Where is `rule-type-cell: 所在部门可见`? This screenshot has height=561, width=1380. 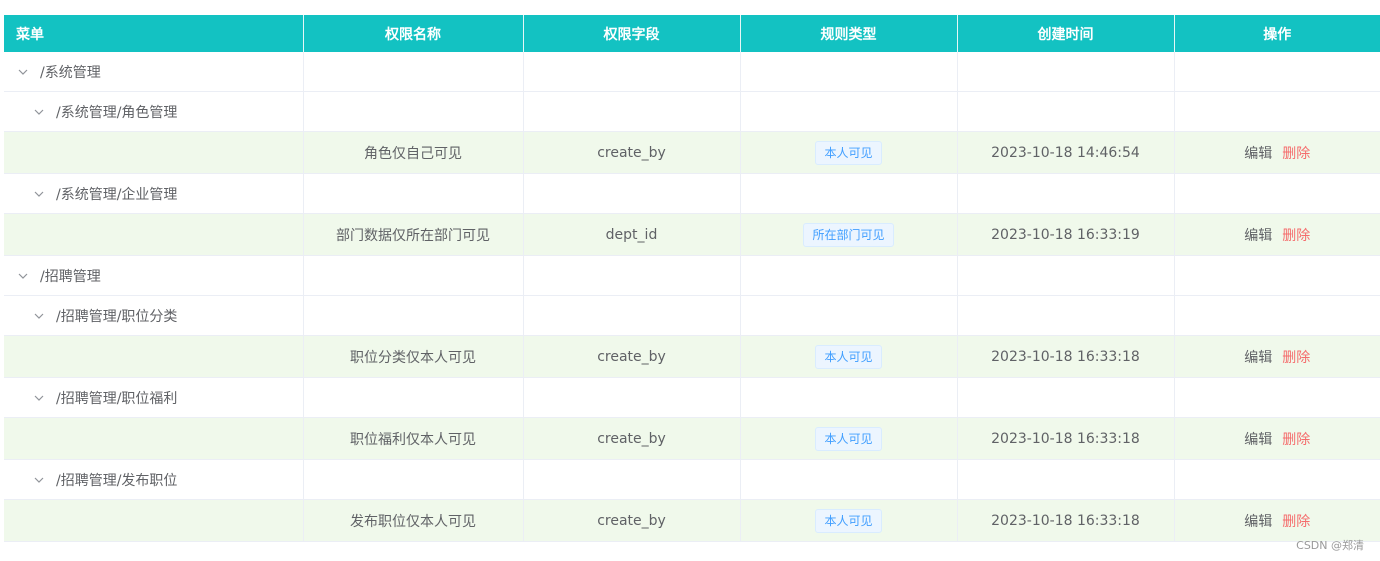 rule-type-cell: 所在部门可见 is located at coordinates (849, 234).